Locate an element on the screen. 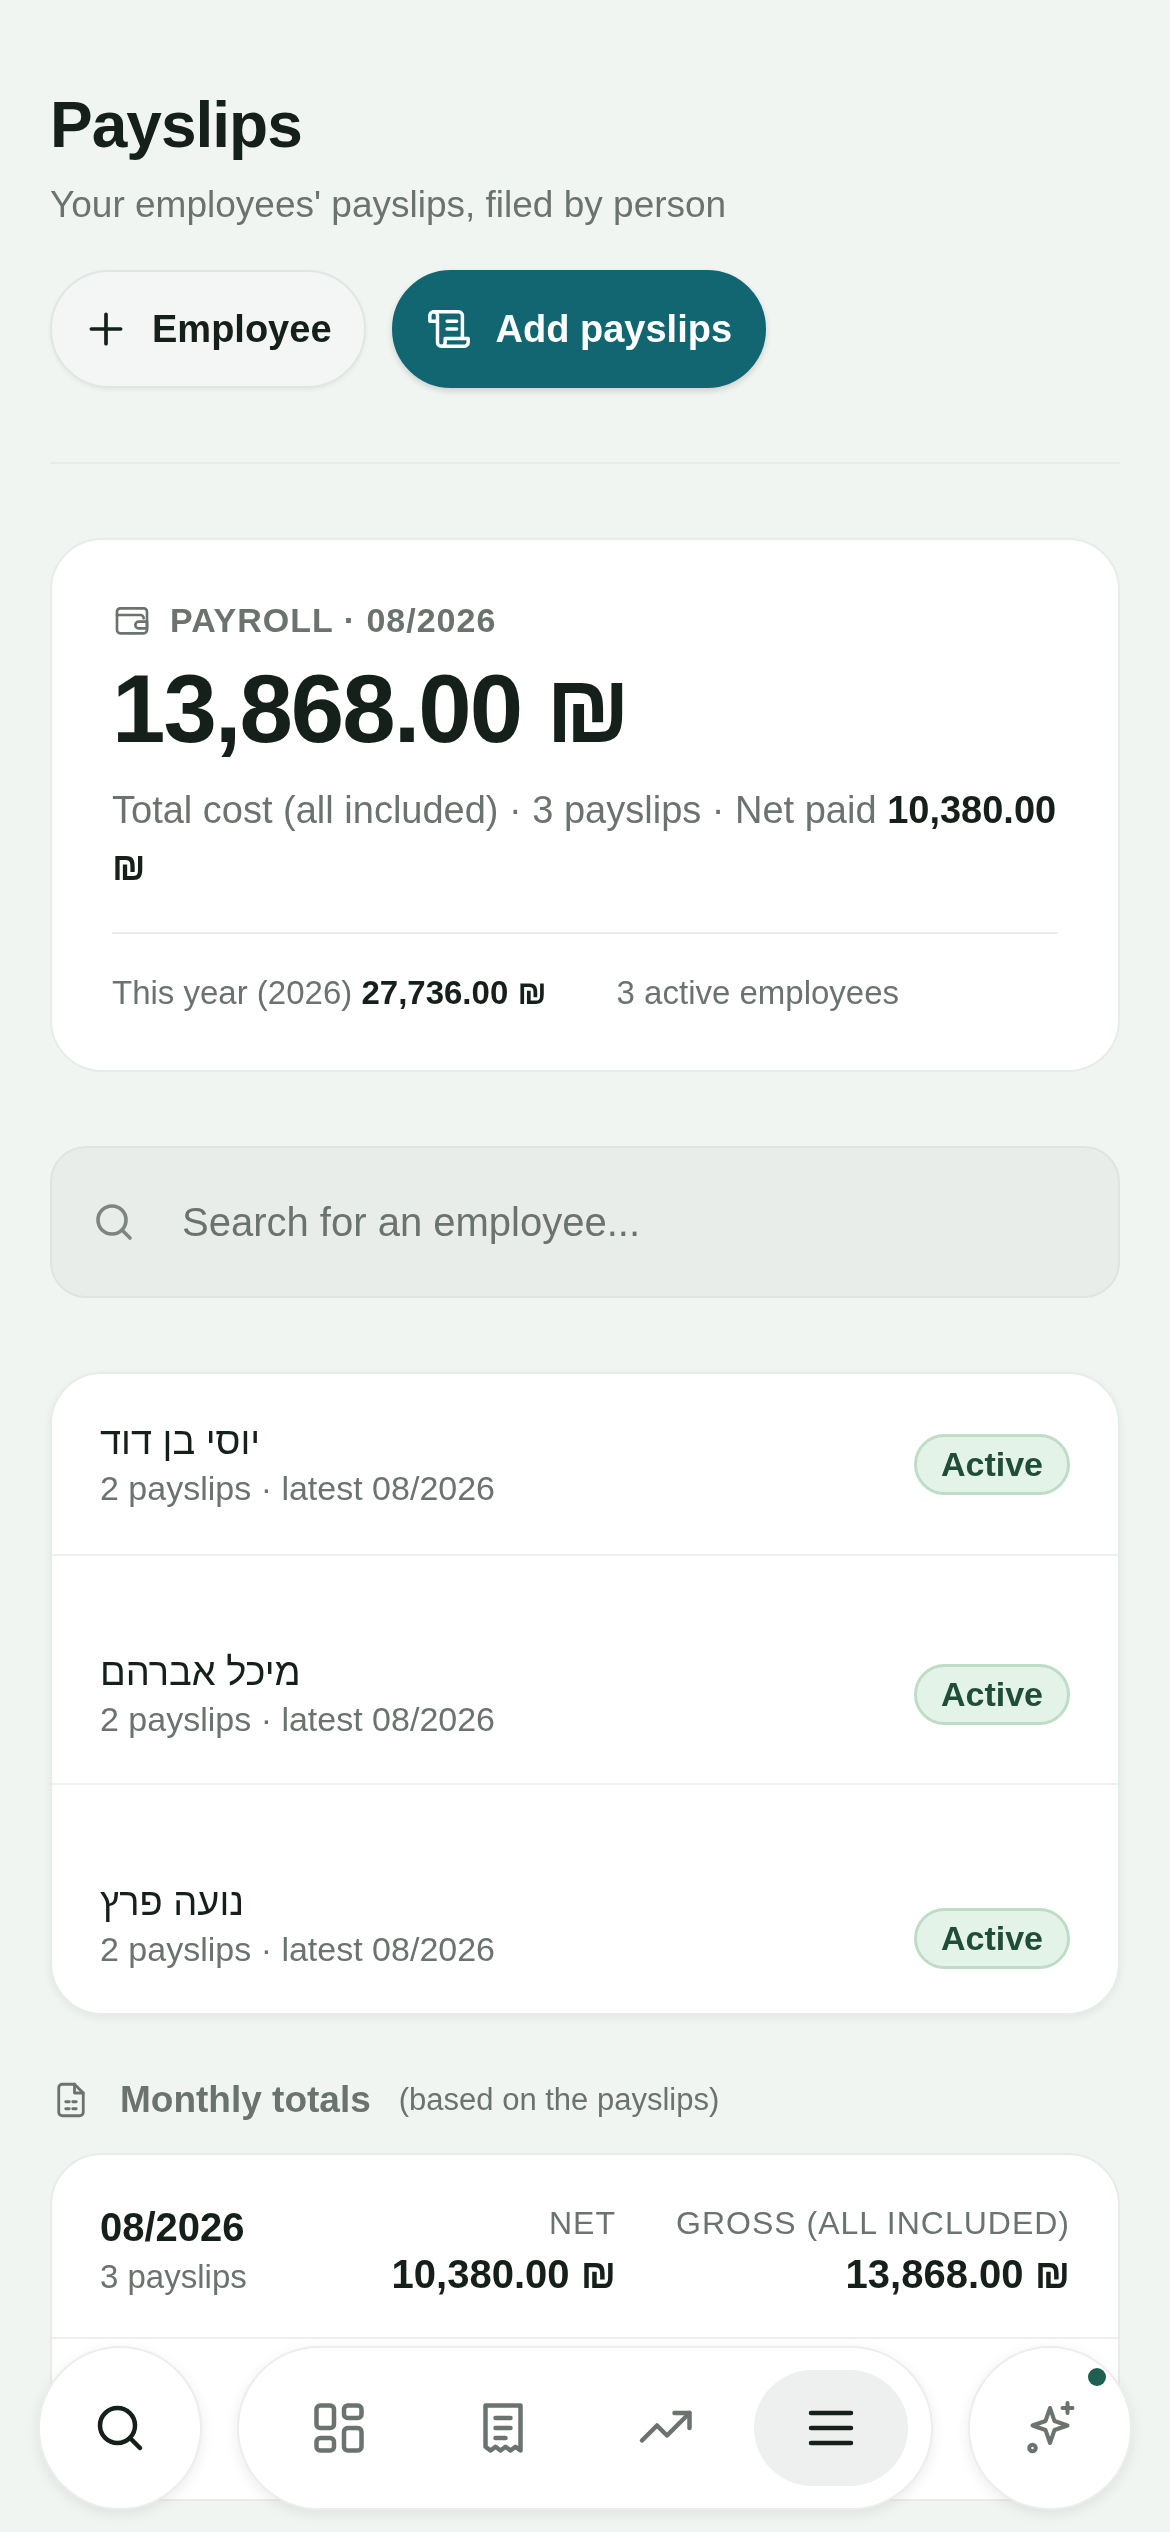  payslip-count: 3 payslips is located at coordinates (173, 2277).